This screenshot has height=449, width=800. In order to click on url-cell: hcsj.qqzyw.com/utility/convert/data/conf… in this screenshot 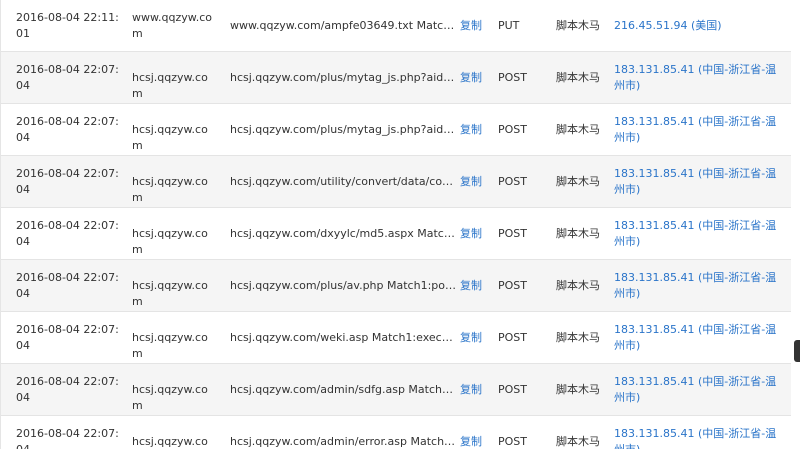, I will do `click(343, 181)`.